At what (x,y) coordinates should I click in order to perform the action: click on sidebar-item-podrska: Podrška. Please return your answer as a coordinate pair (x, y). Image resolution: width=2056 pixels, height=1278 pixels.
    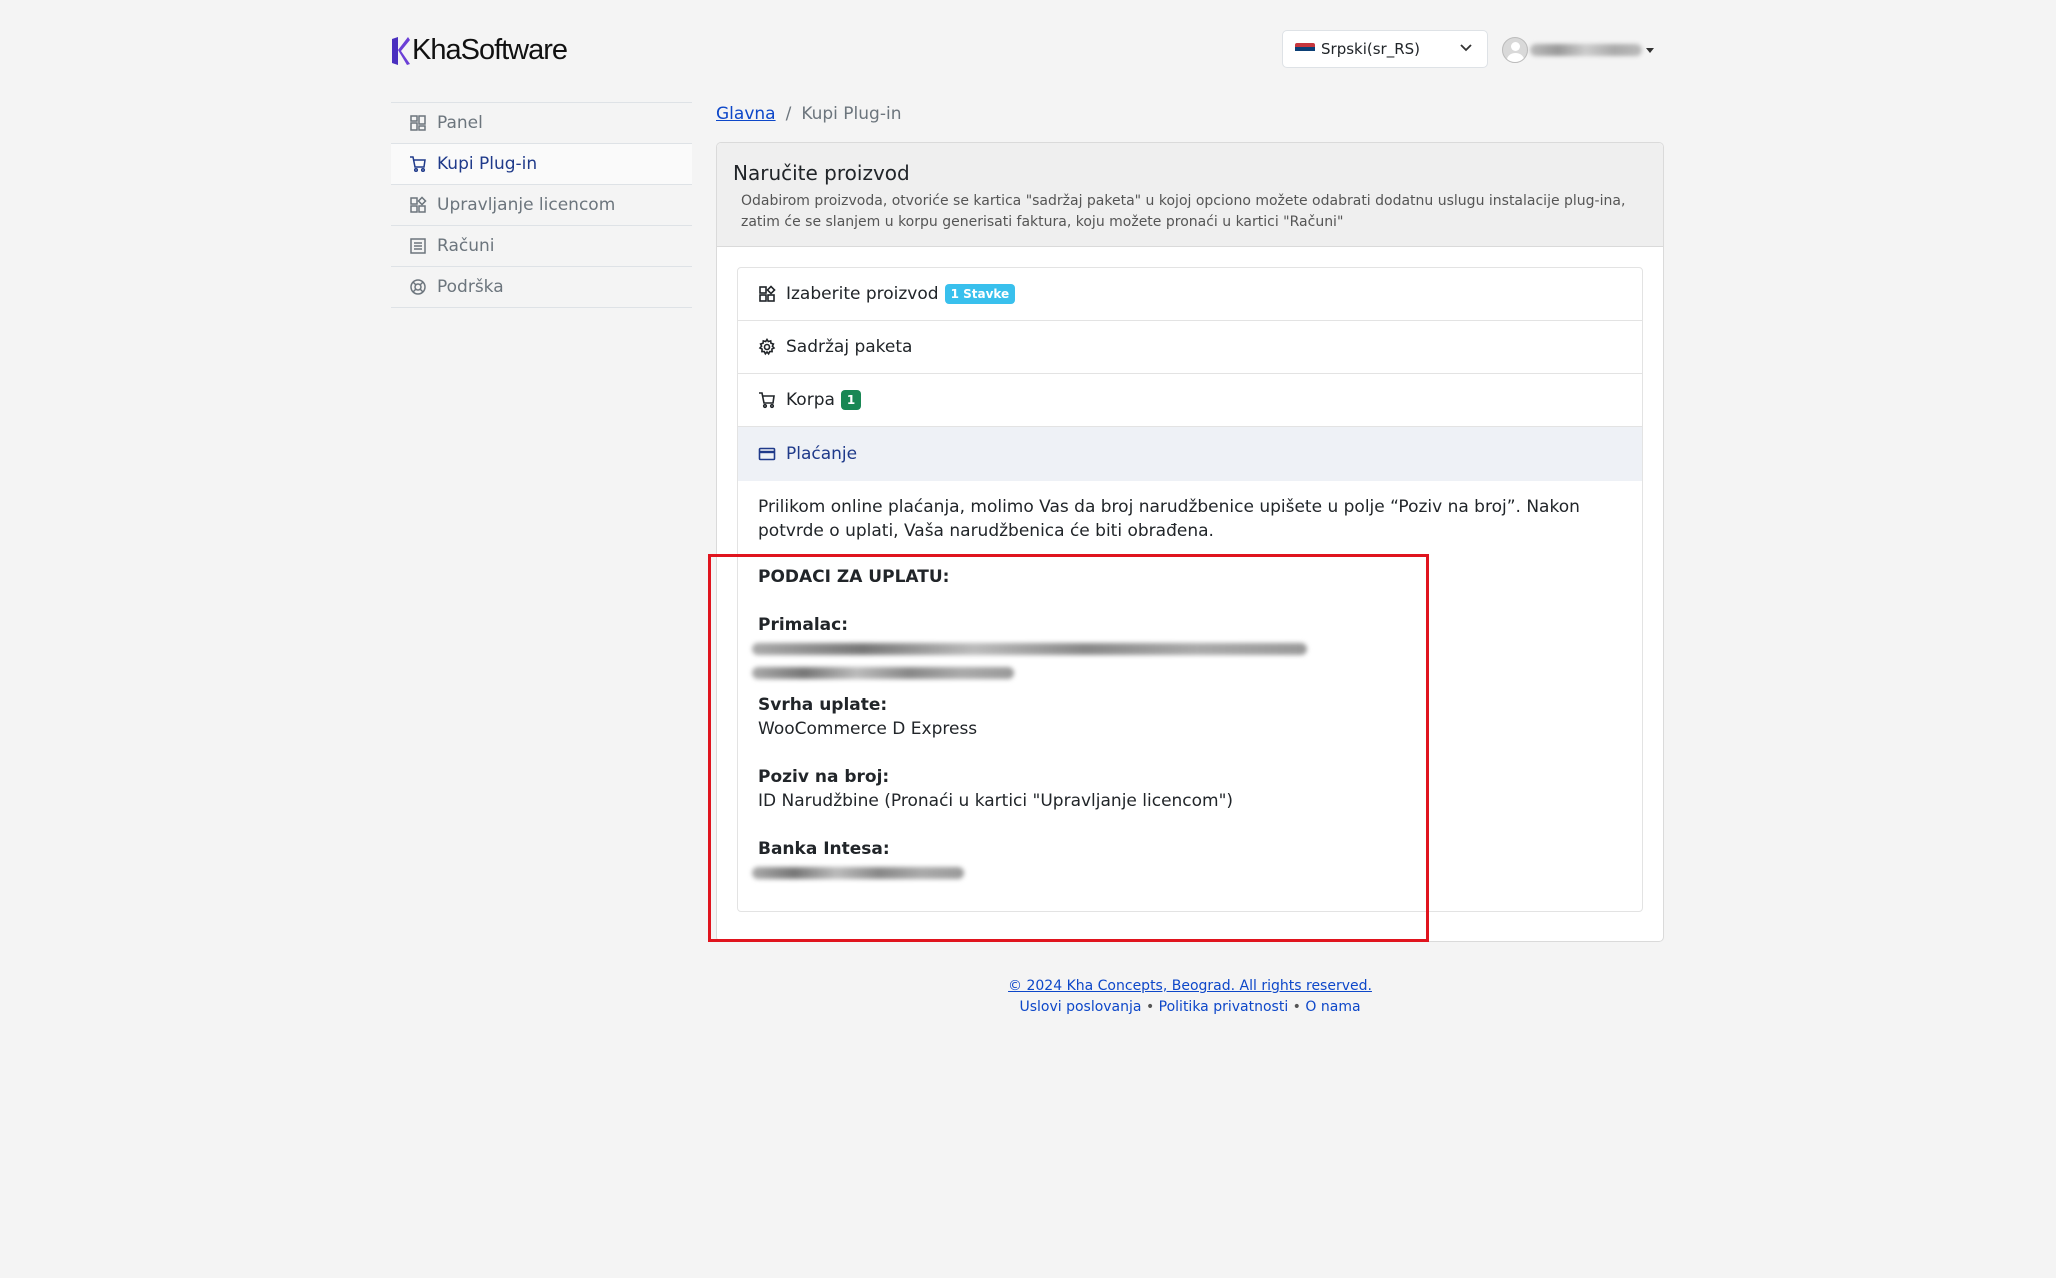
    Looking at the image, I should click on (541, 287).